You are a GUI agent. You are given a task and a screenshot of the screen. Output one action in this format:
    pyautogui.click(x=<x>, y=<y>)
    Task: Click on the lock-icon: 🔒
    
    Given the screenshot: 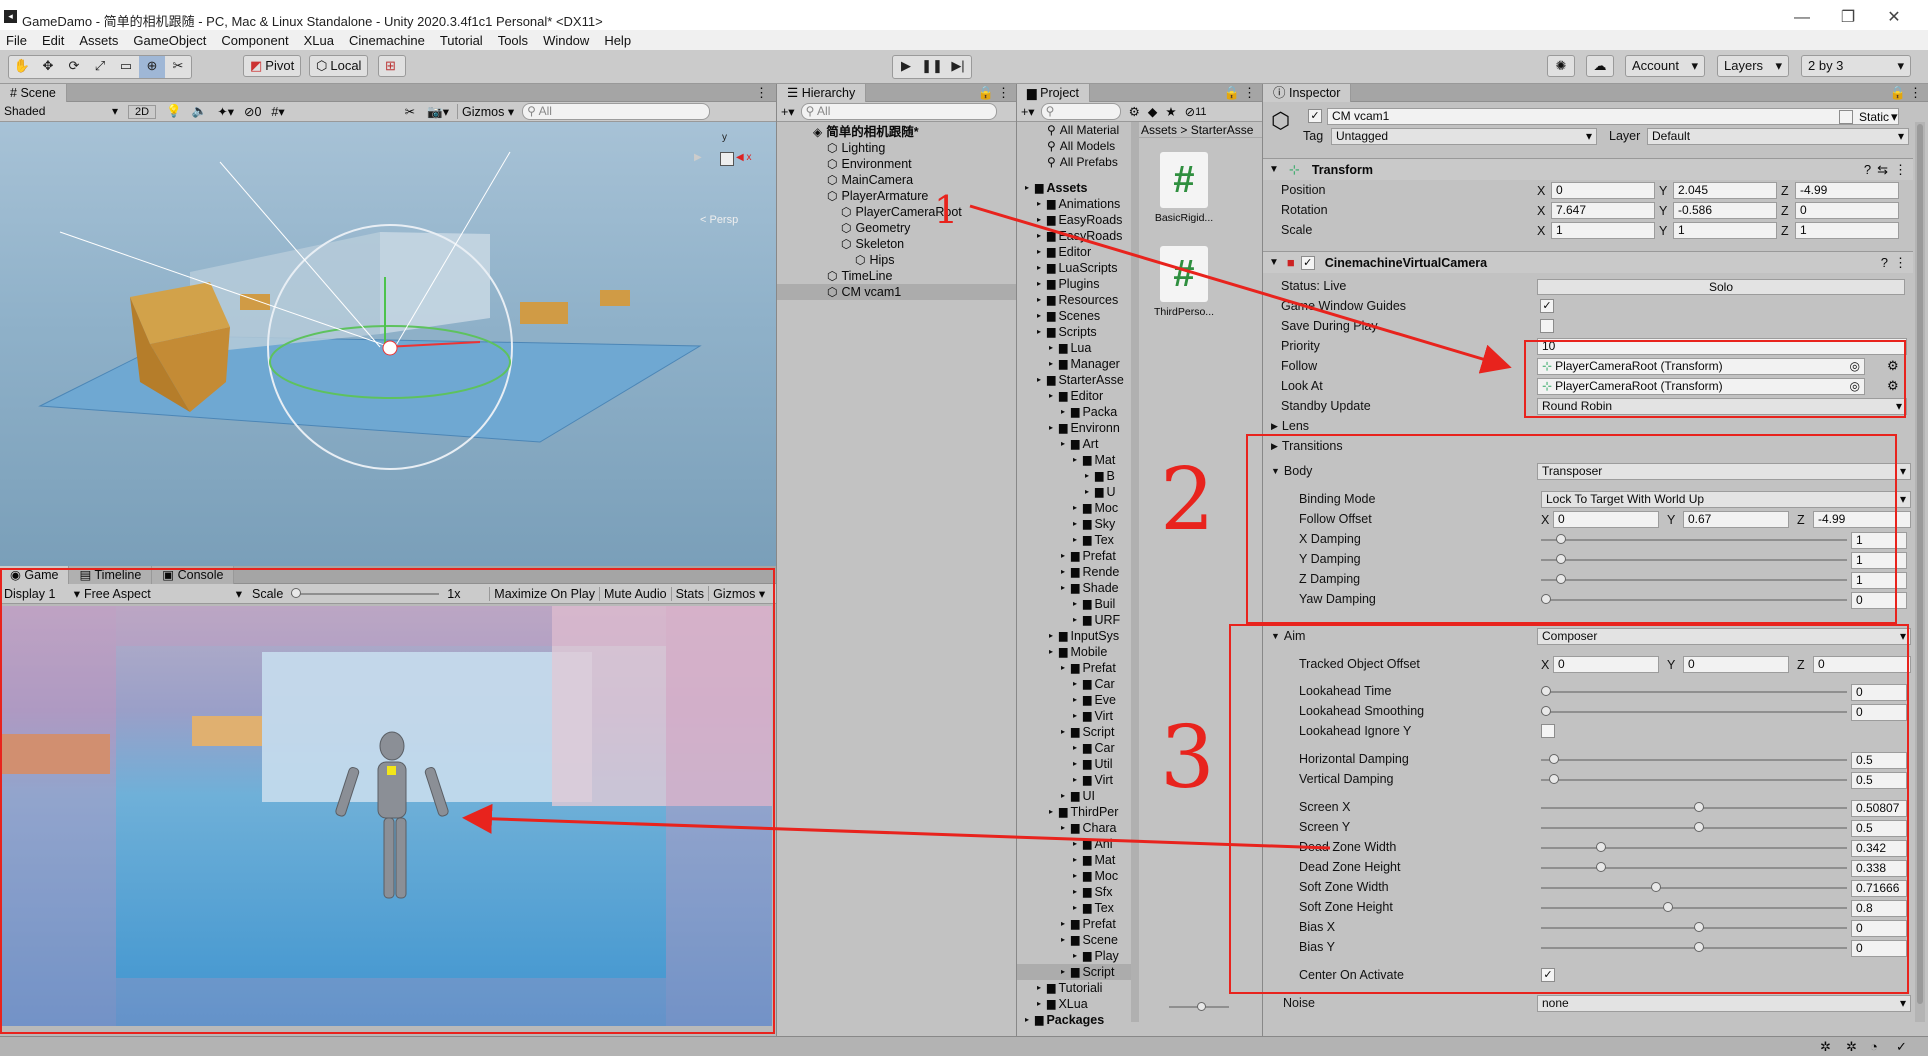 What is the action you would take?
    pyautogui.click(x=986, y=93)
    